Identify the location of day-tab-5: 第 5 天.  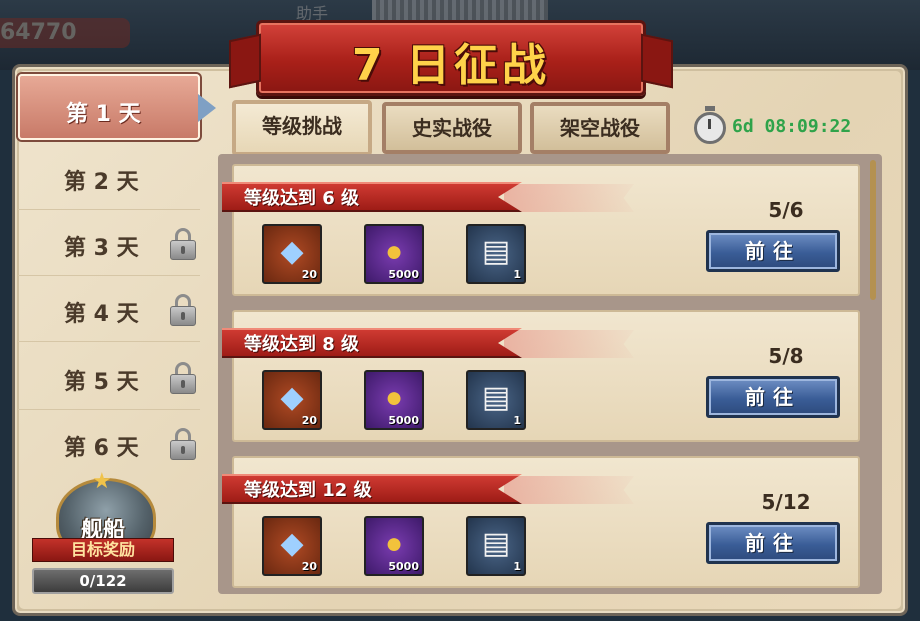
(109, 377).